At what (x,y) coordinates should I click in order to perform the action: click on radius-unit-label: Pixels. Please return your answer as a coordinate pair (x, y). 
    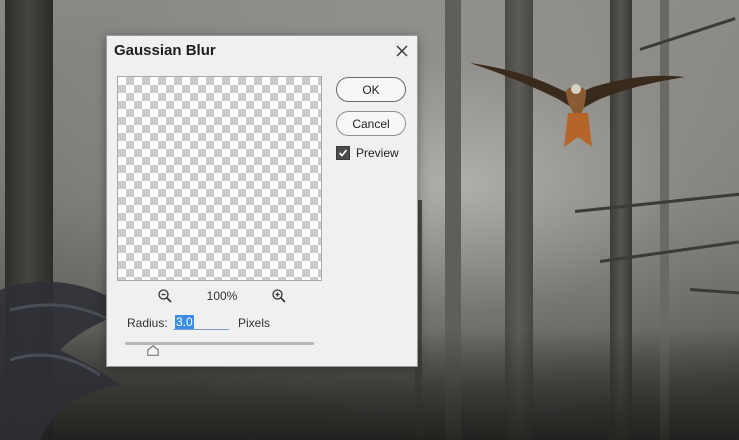
    Looking at the image, I should click on (254, 323).